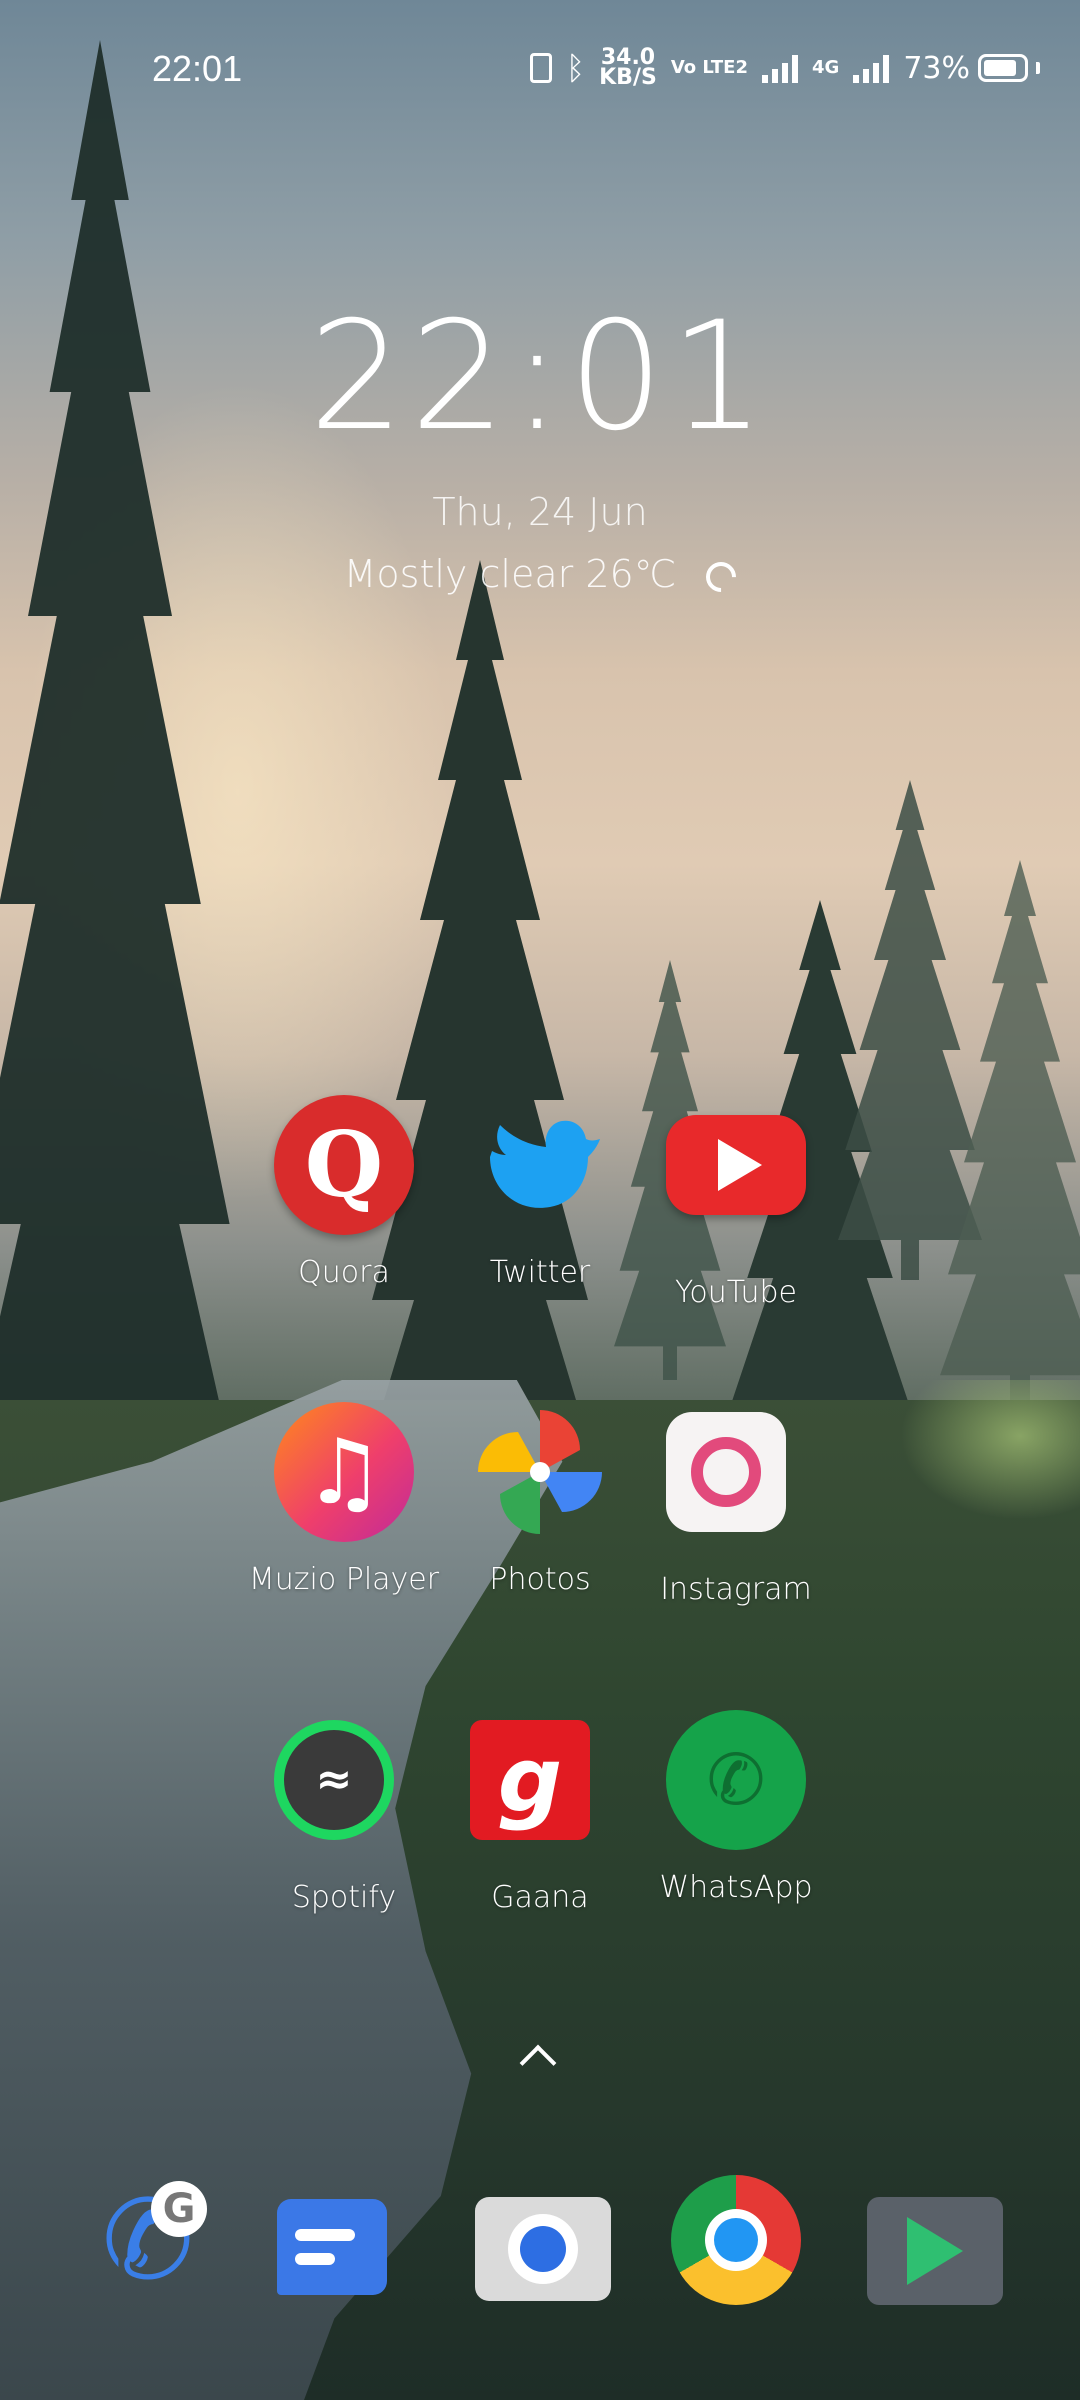 The image size is (1080, 2400). I want to click on signal-icon, so click(780, 68).